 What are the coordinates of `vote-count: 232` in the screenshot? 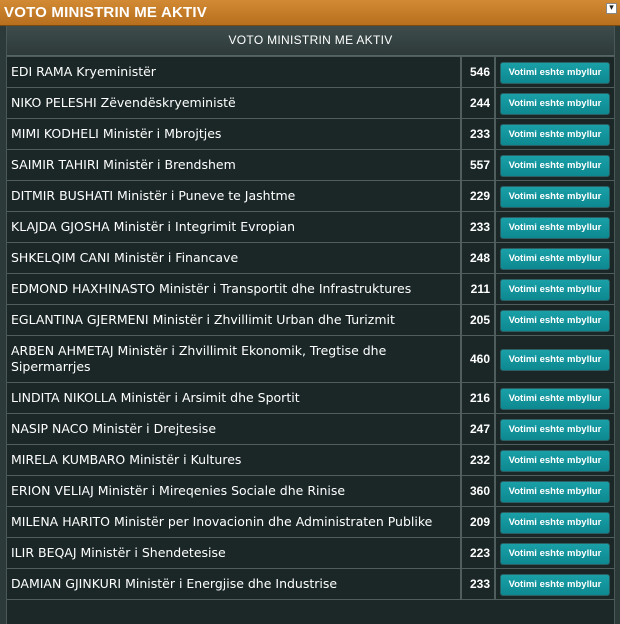 It's located at (478, 460).